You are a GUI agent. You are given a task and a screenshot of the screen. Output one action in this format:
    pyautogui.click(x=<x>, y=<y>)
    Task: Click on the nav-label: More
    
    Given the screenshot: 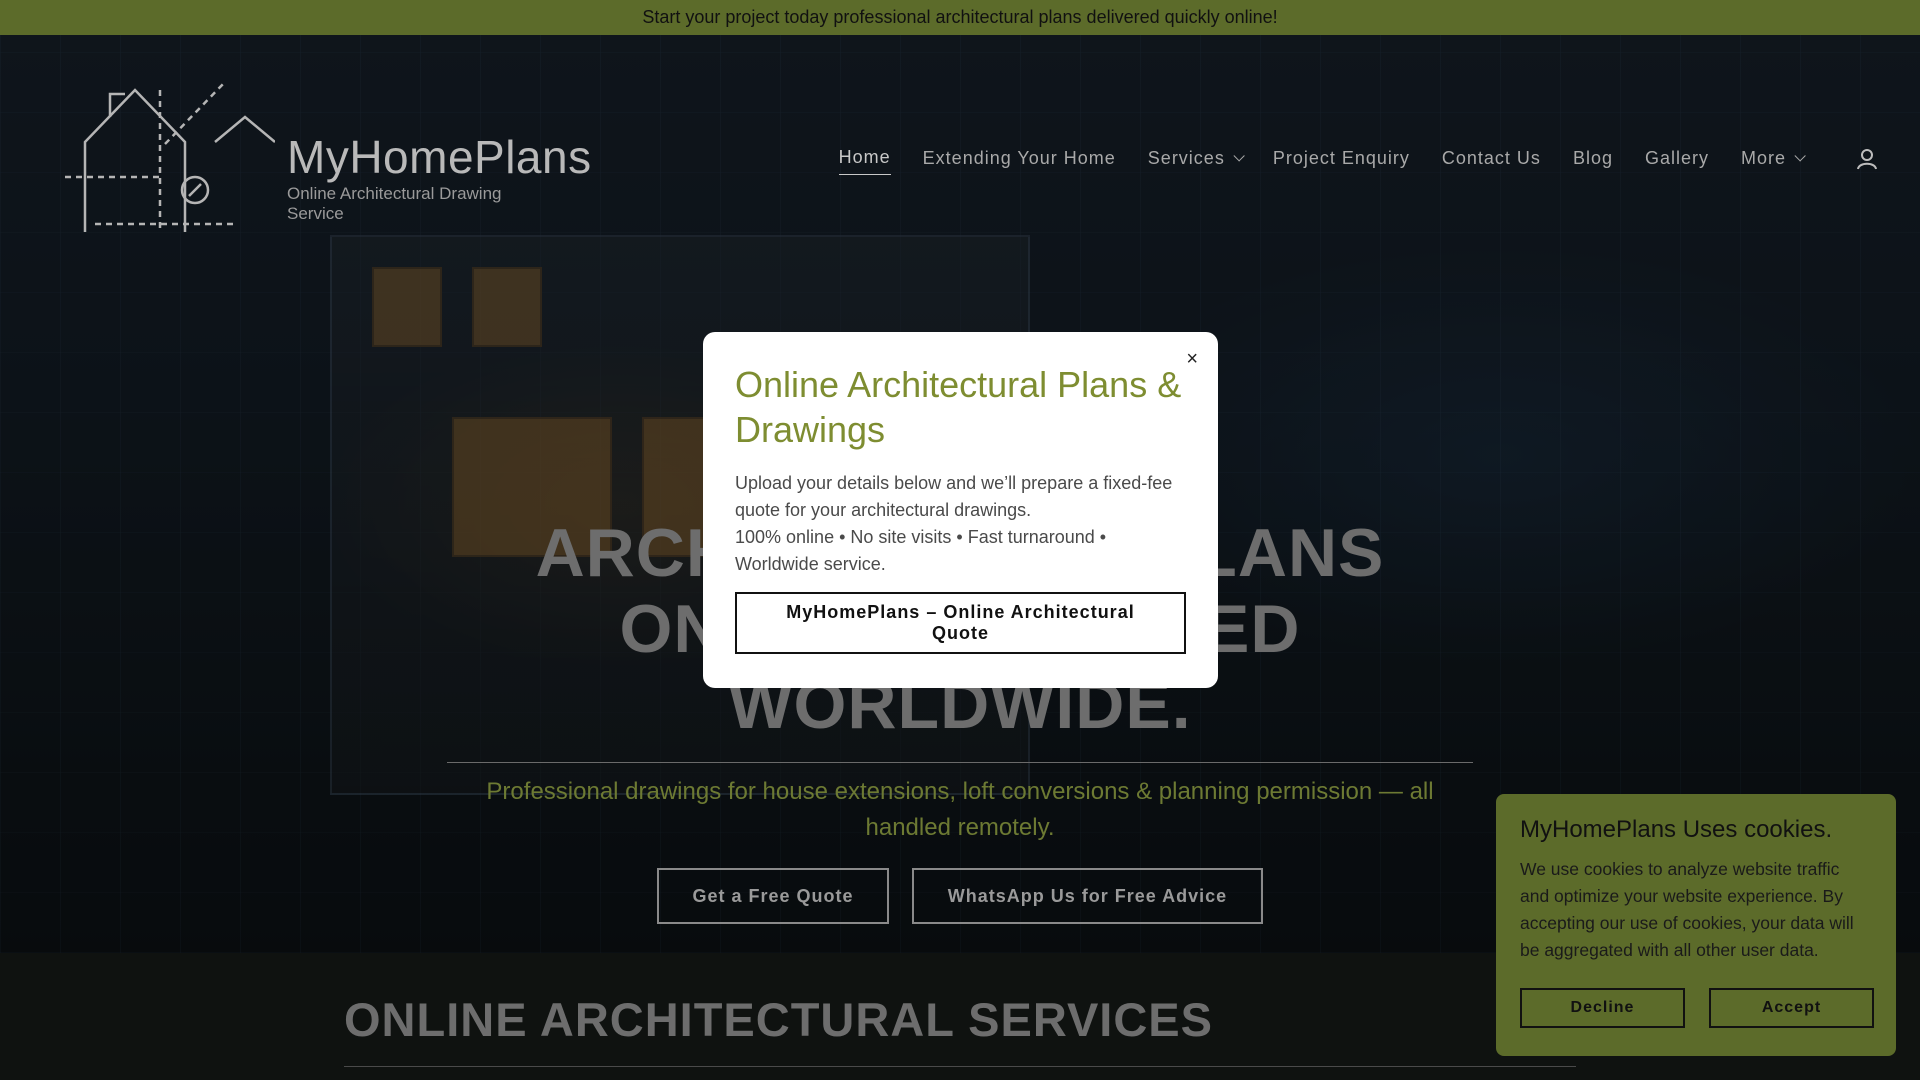 What is the action you would take?
    pyautogui.click(x=1763, y=157)
    